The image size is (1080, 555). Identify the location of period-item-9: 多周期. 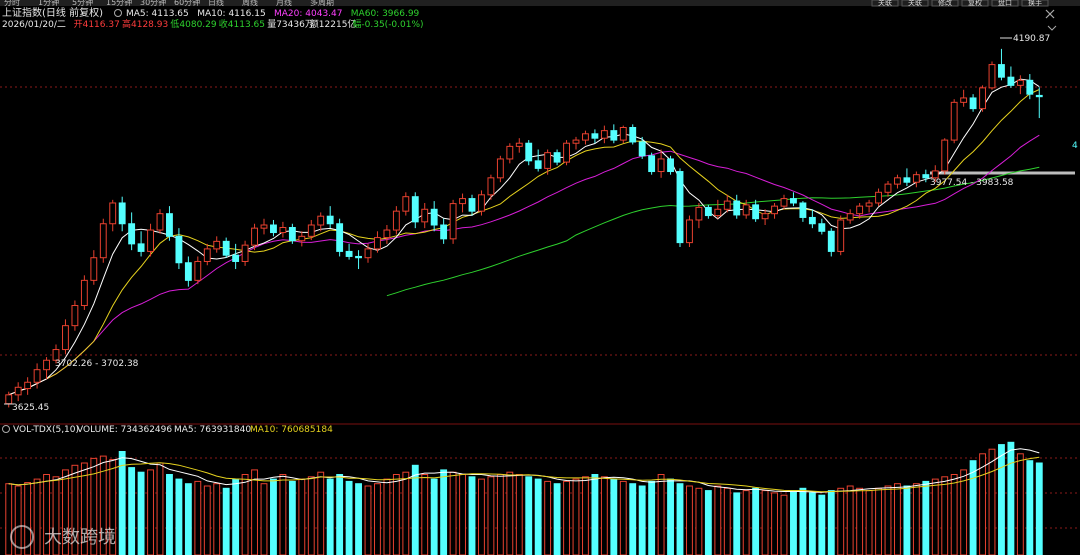
(322, 3).